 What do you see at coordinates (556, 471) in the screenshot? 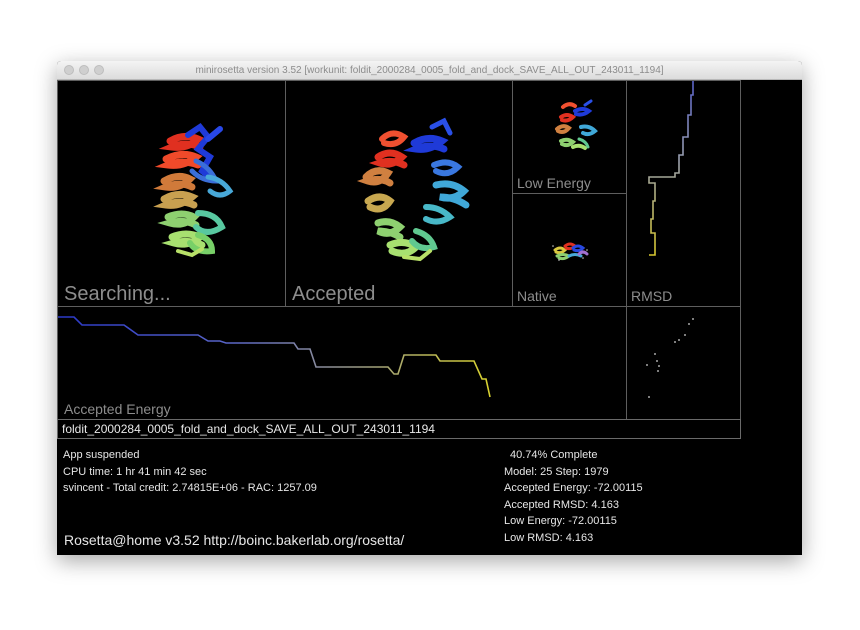
I see `model-step: Model: 25 Step: 1979` at bounding box center [556, 471].